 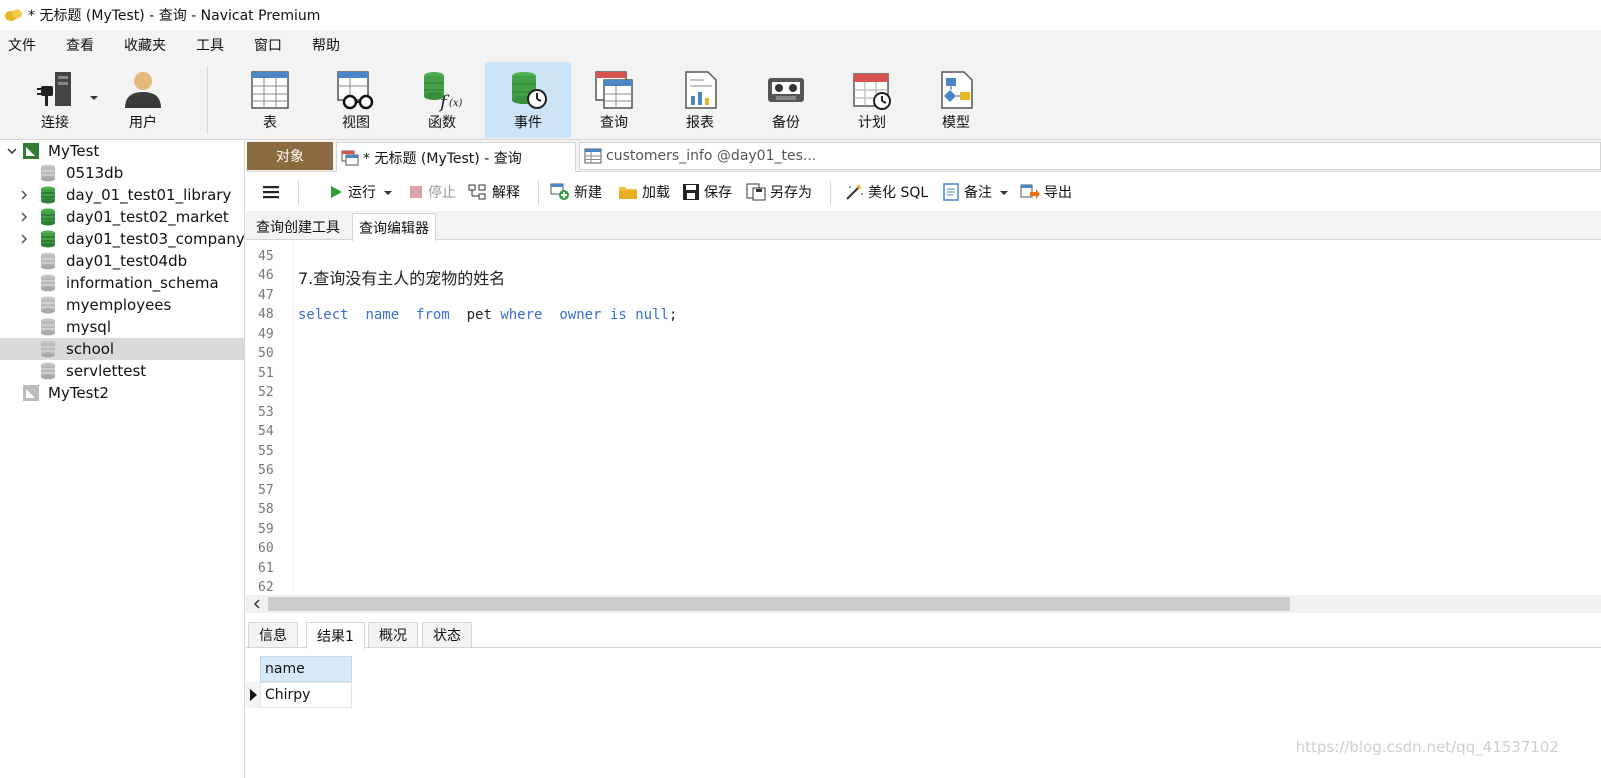 I want to click on tree-db-0513db: 0513db, so click(x=122, y=173).